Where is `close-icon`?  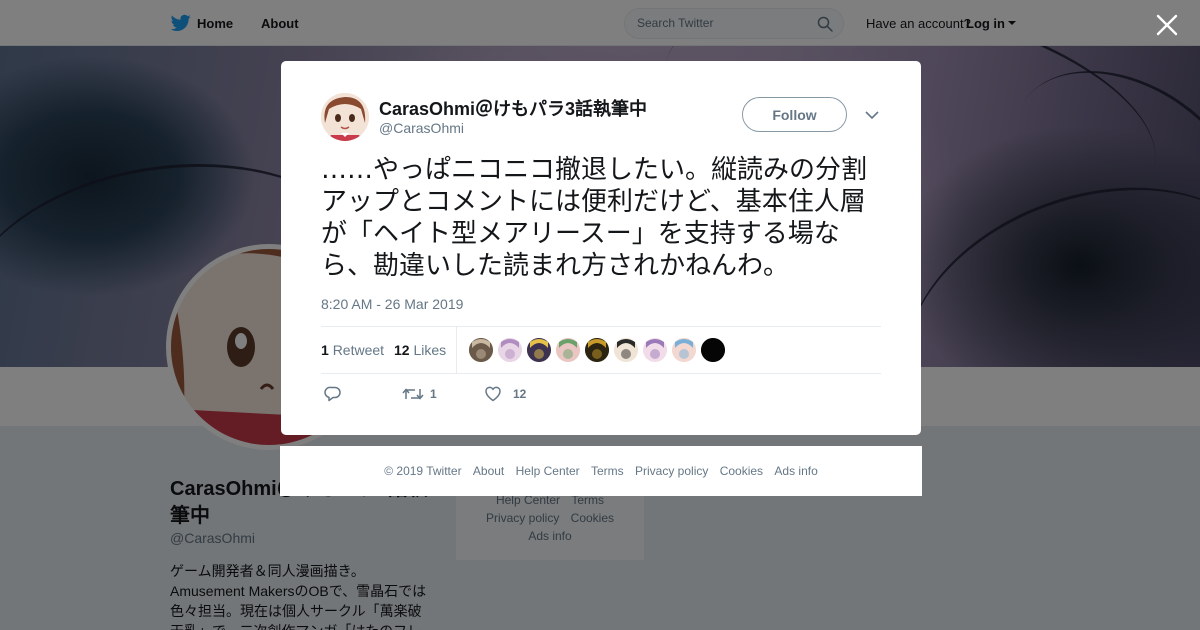
close-icon is located at coordinates (1167, 25).